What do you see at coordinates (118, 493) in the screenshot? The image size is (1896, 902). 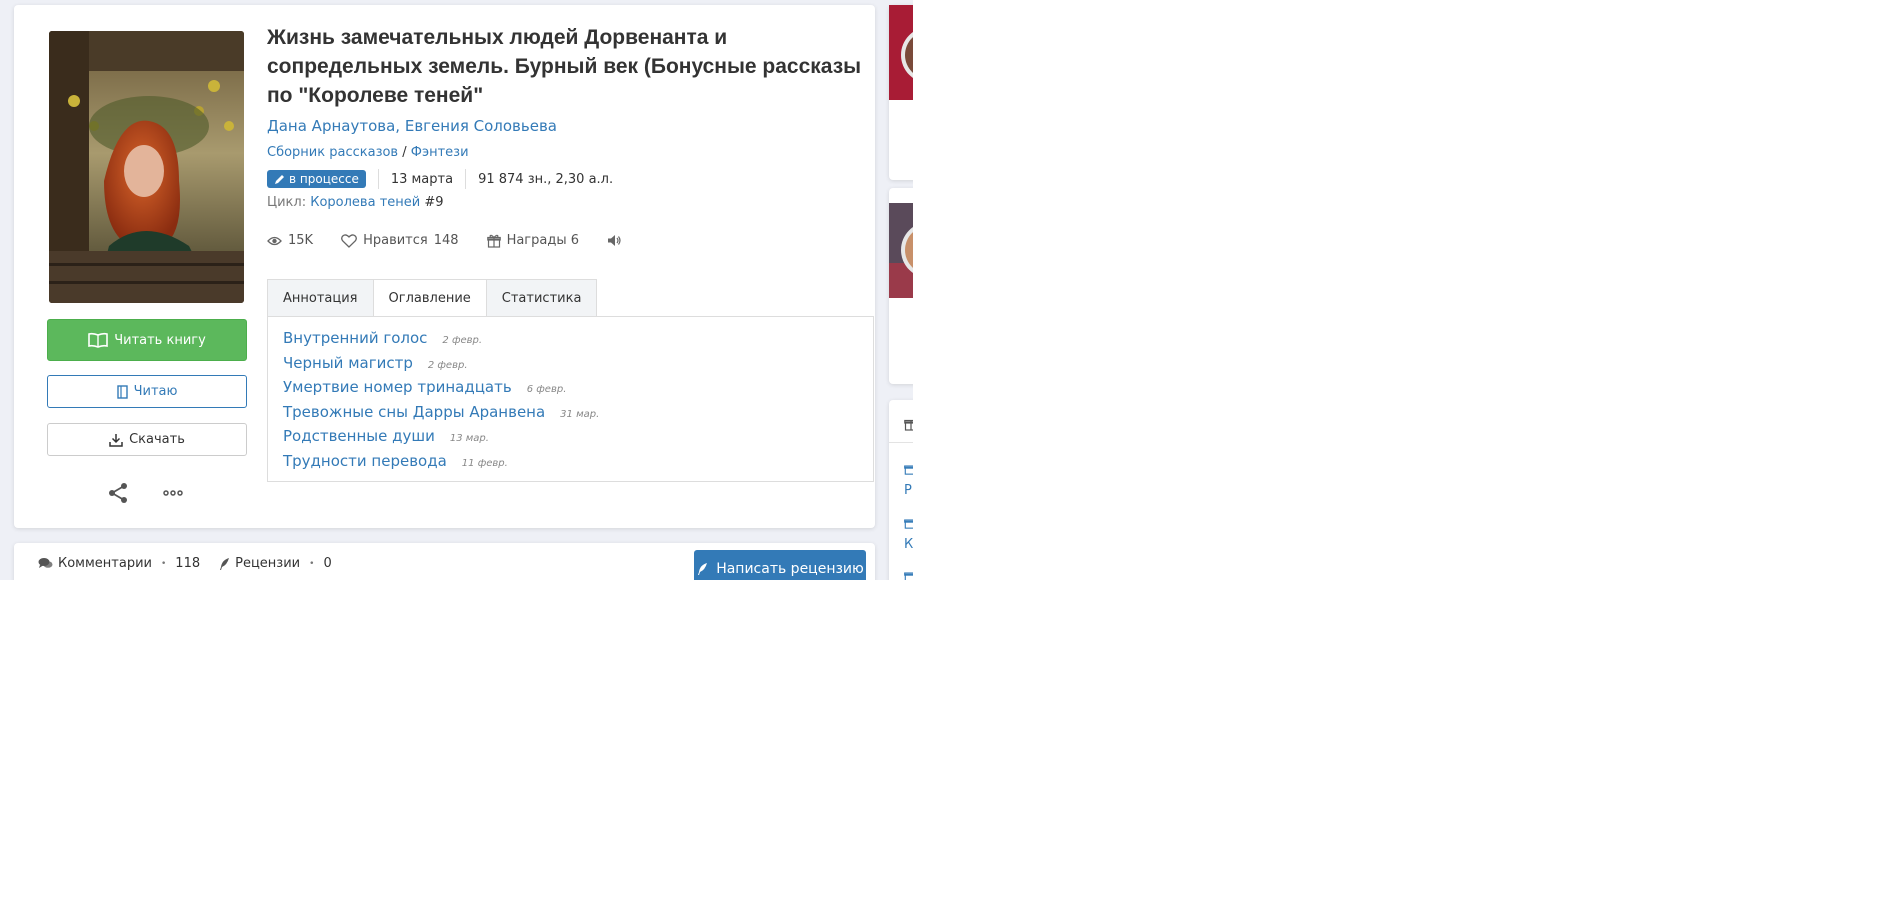 I see `share-icon` at bounding box center [118, 493].